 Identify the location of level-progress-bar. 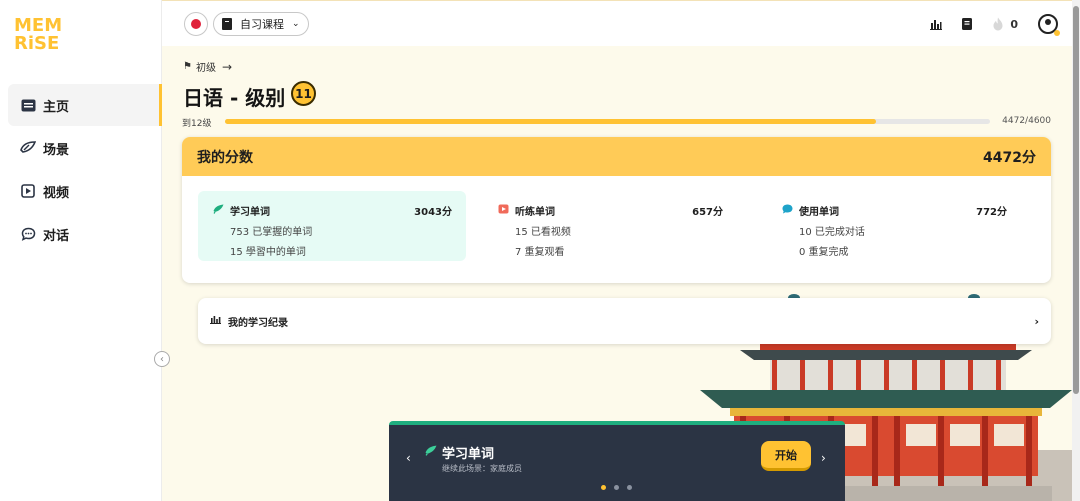
(607, 121).